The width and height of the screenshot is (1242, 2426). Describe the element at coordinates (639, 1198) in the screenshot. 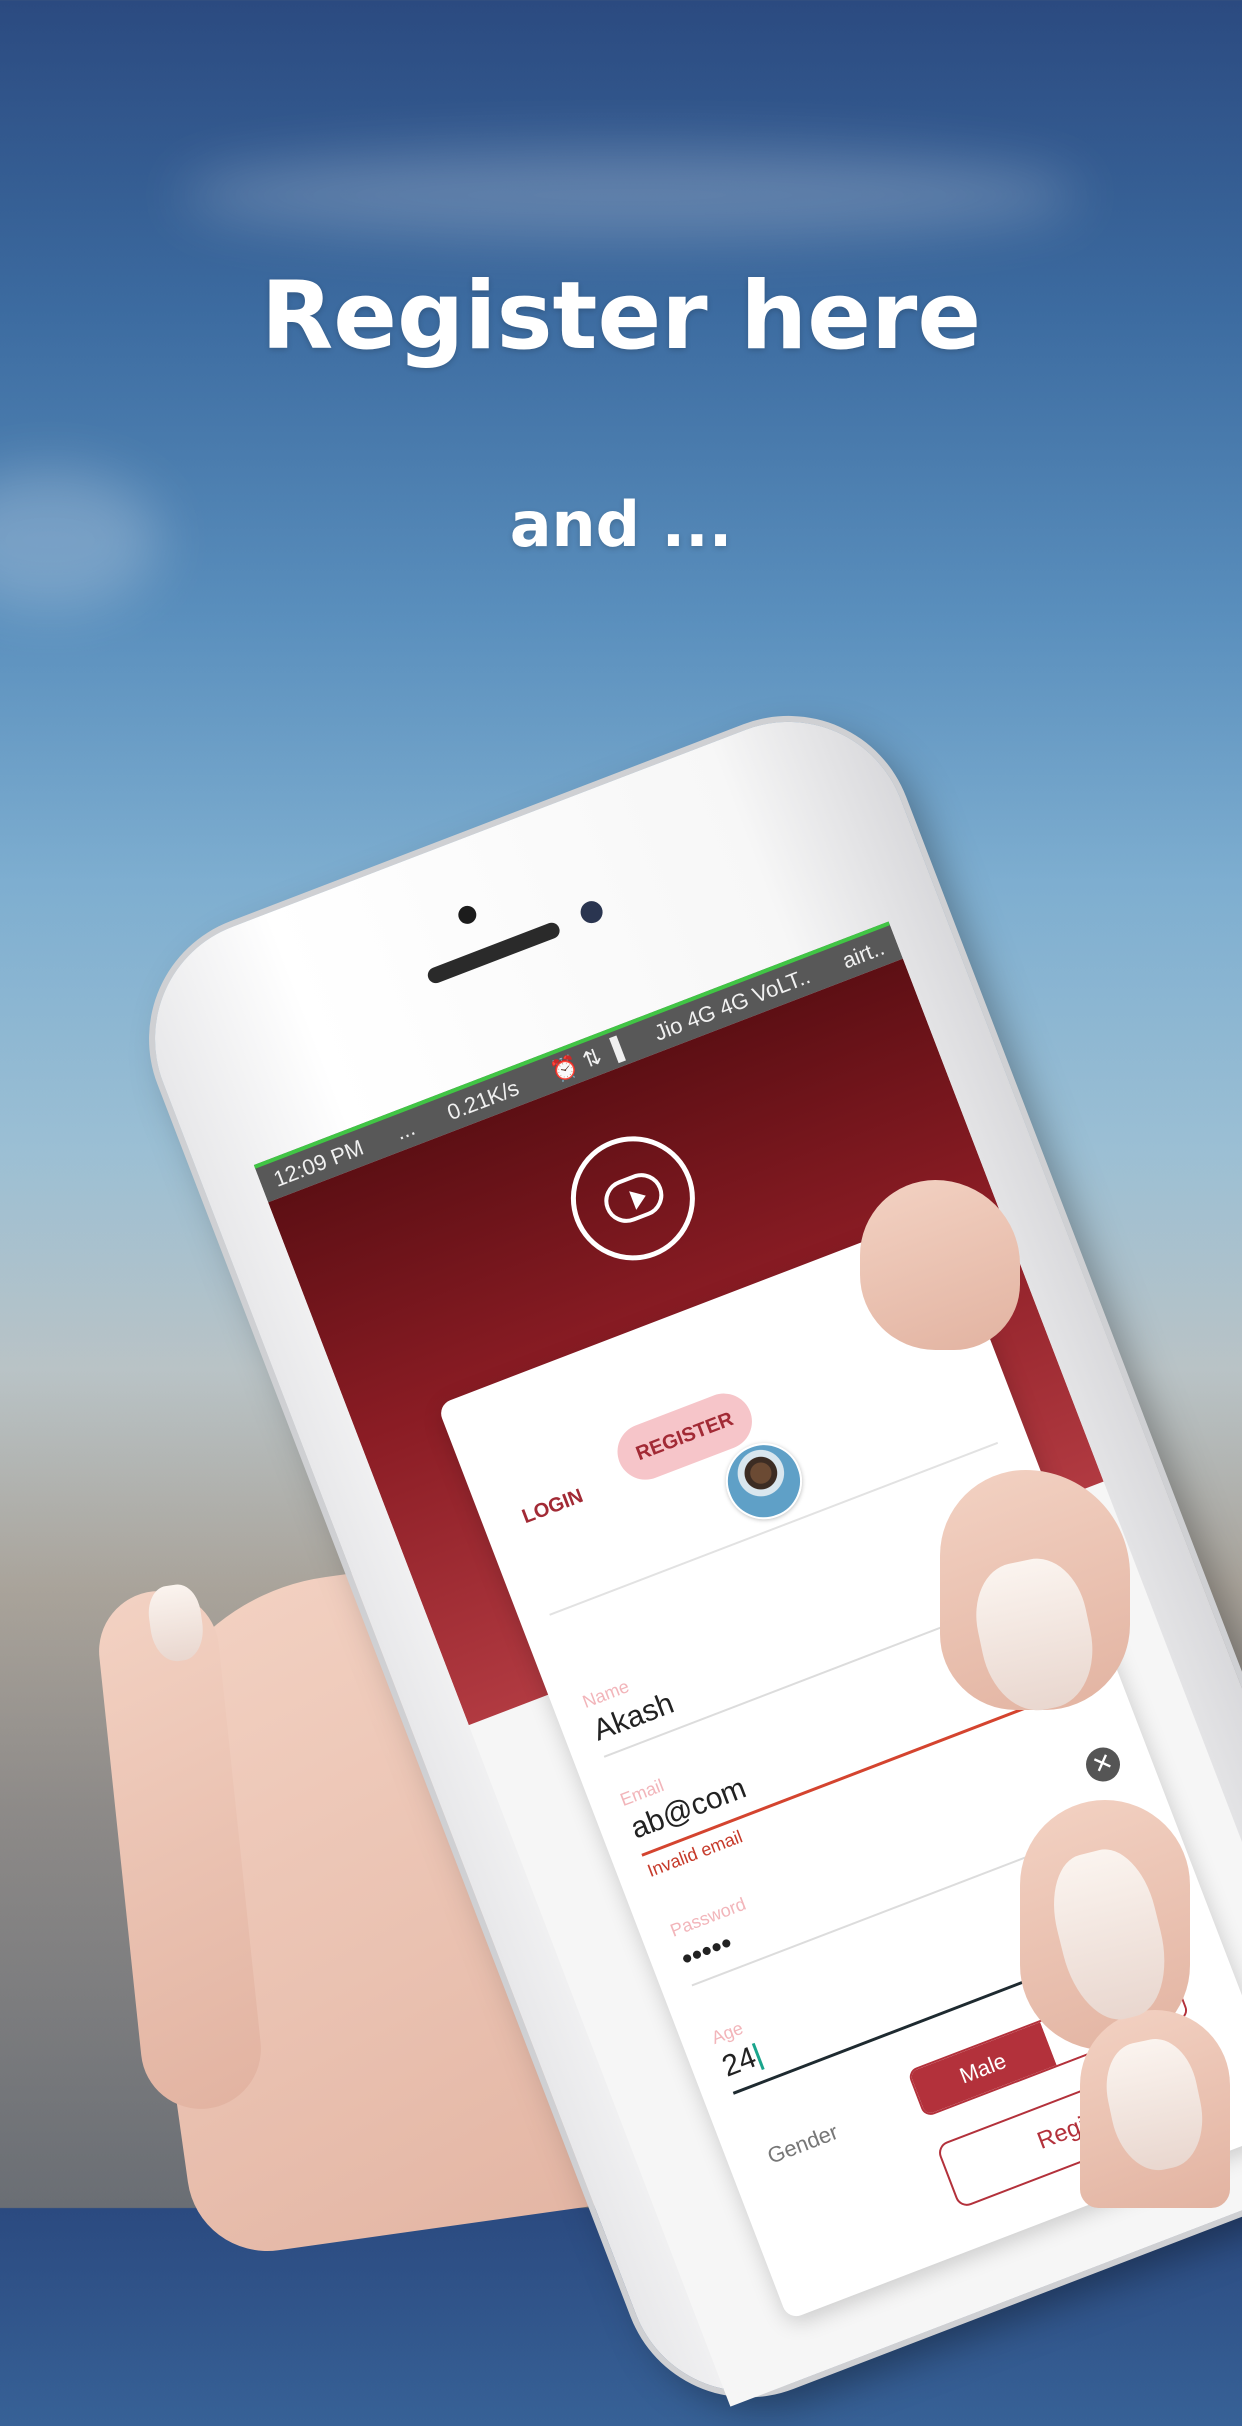

I see `play-icon` at that location.